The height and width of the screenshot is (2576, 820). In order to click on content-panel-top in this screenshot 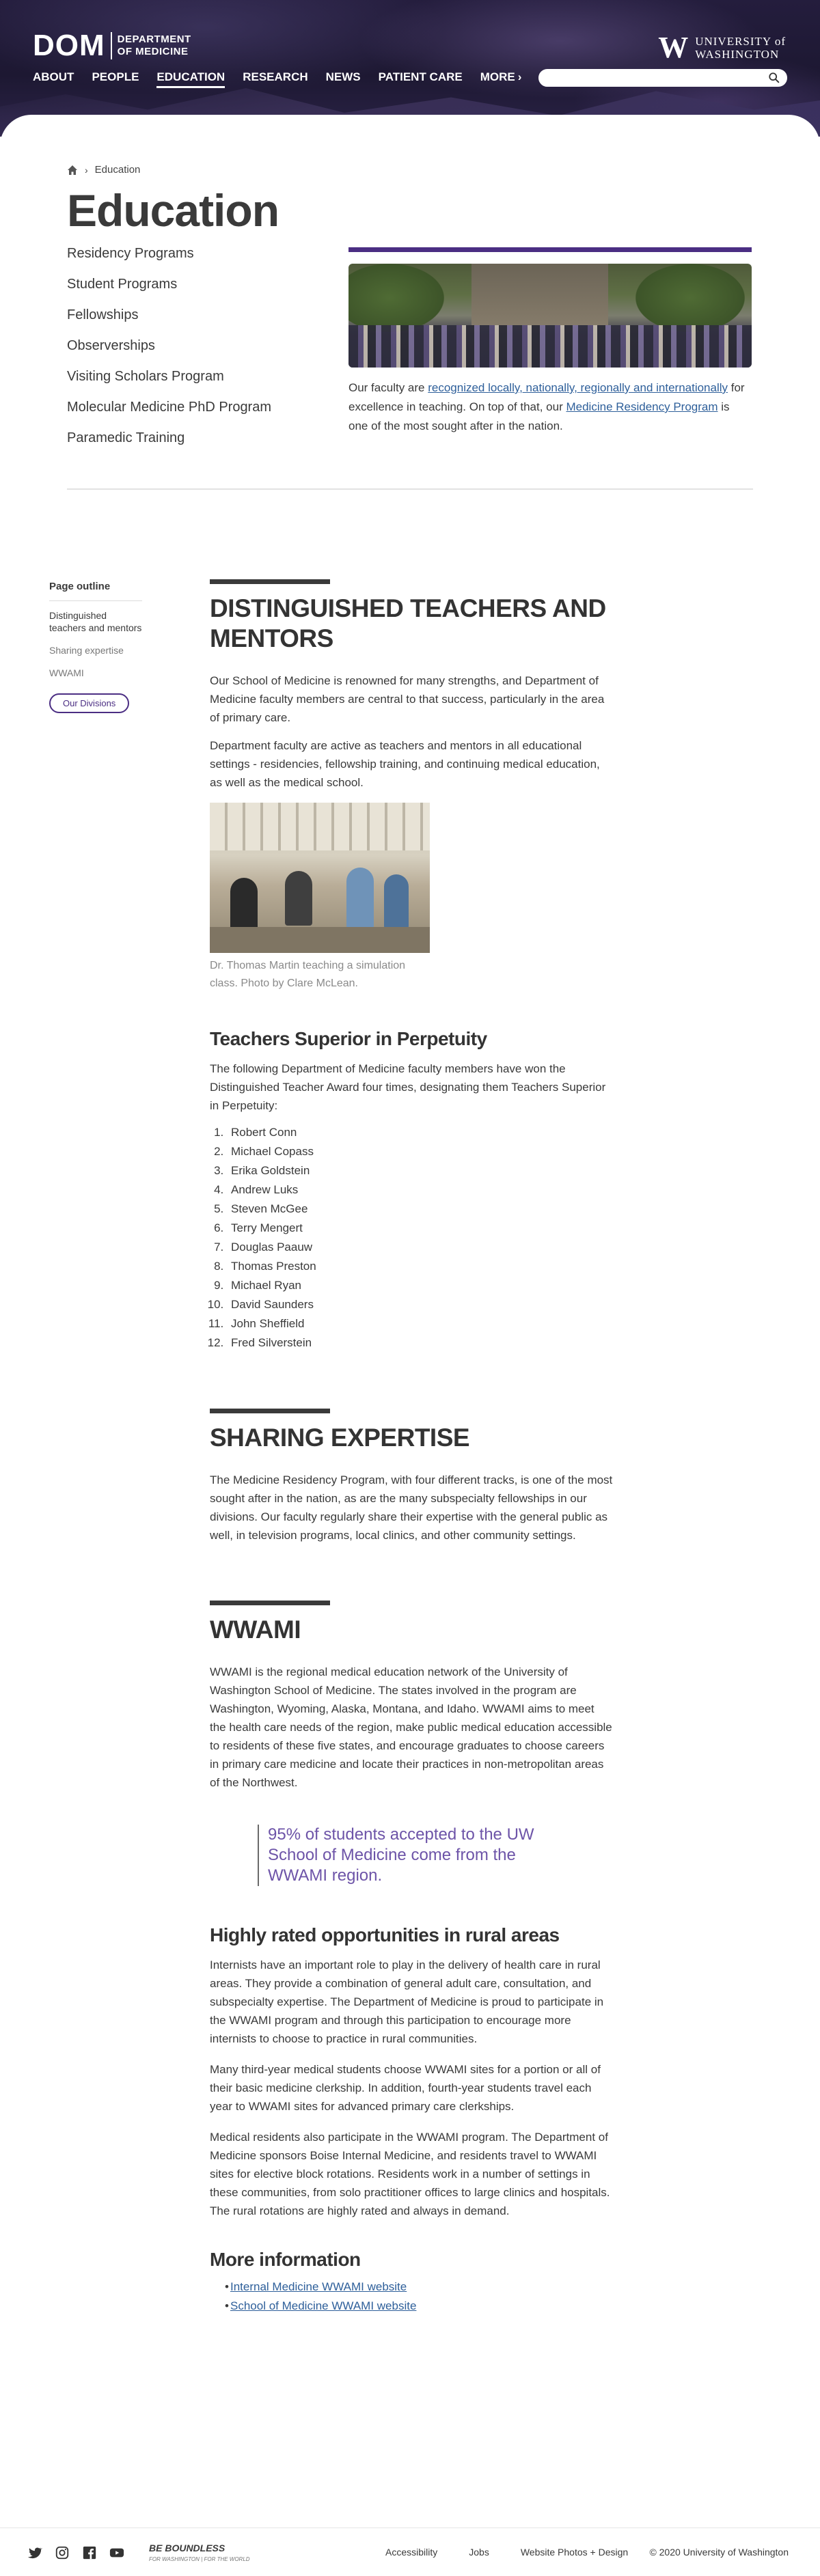, I will do `click(410, 126)`.